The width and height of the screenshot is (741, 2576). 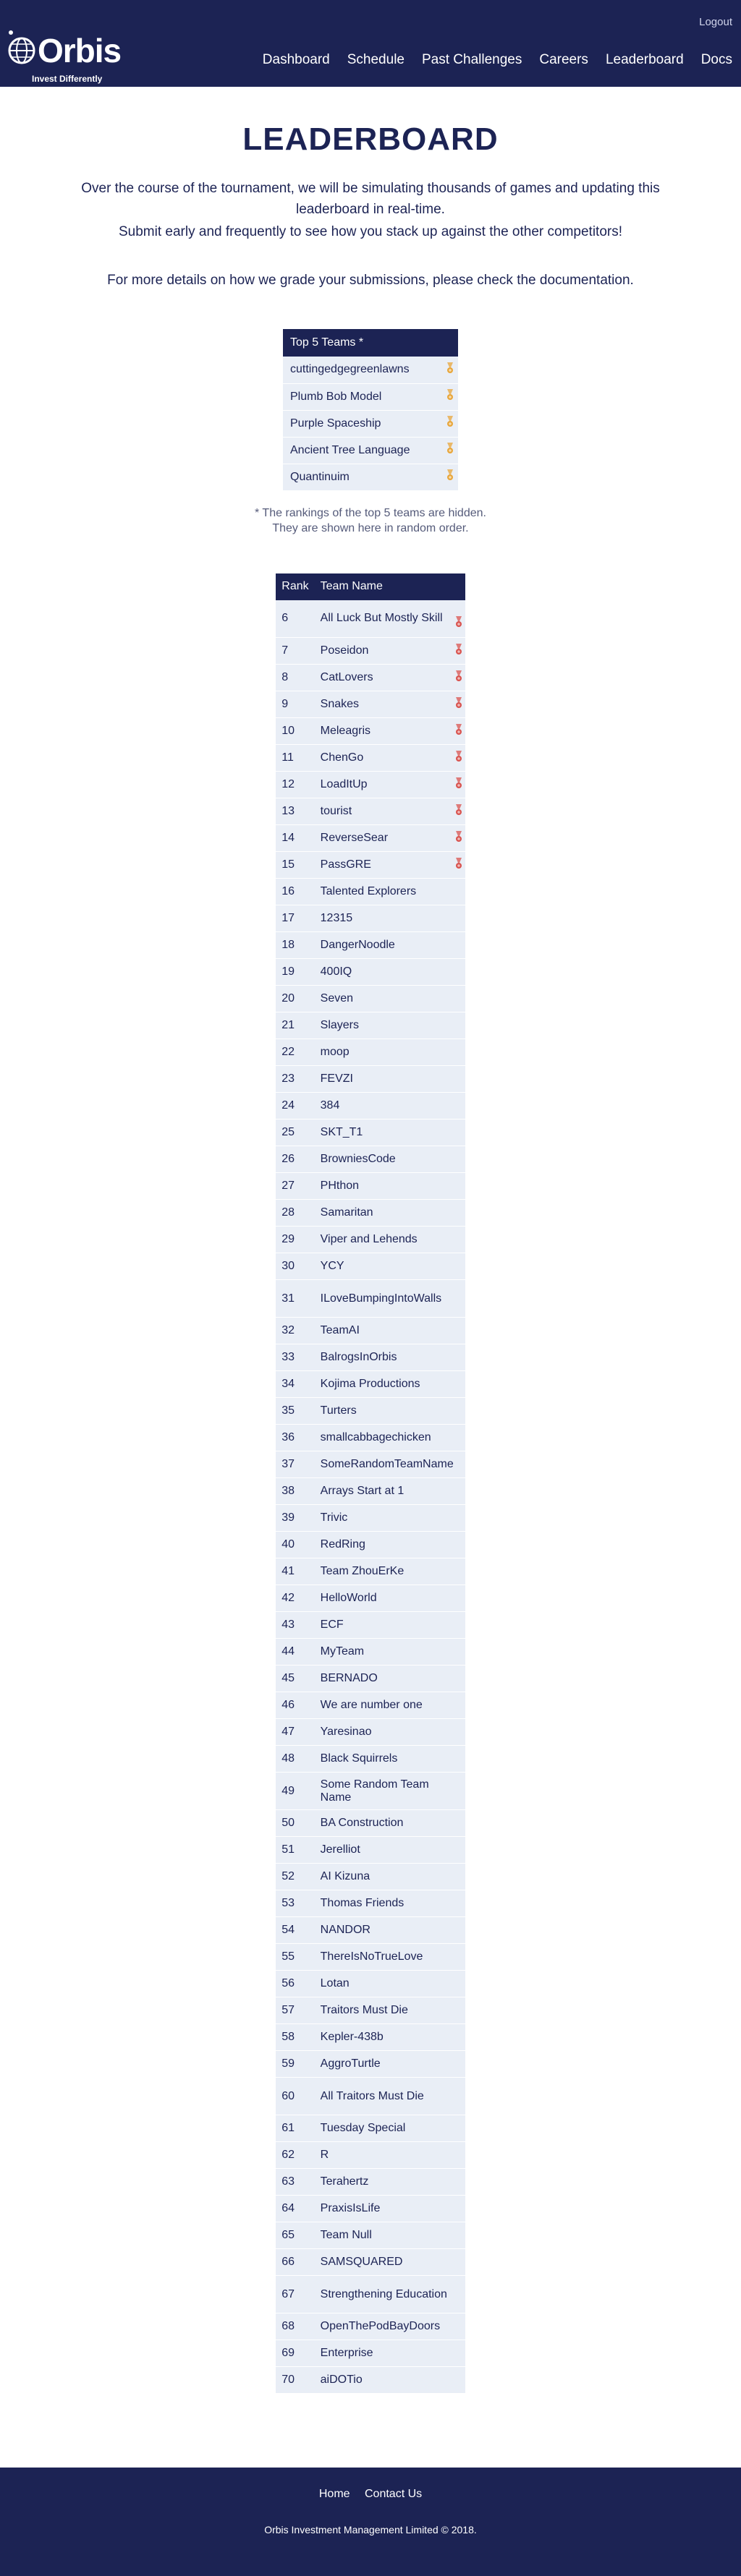 I want to click on leaderboard-row: 18 DangerNoodle, so click(x=370, y=945).